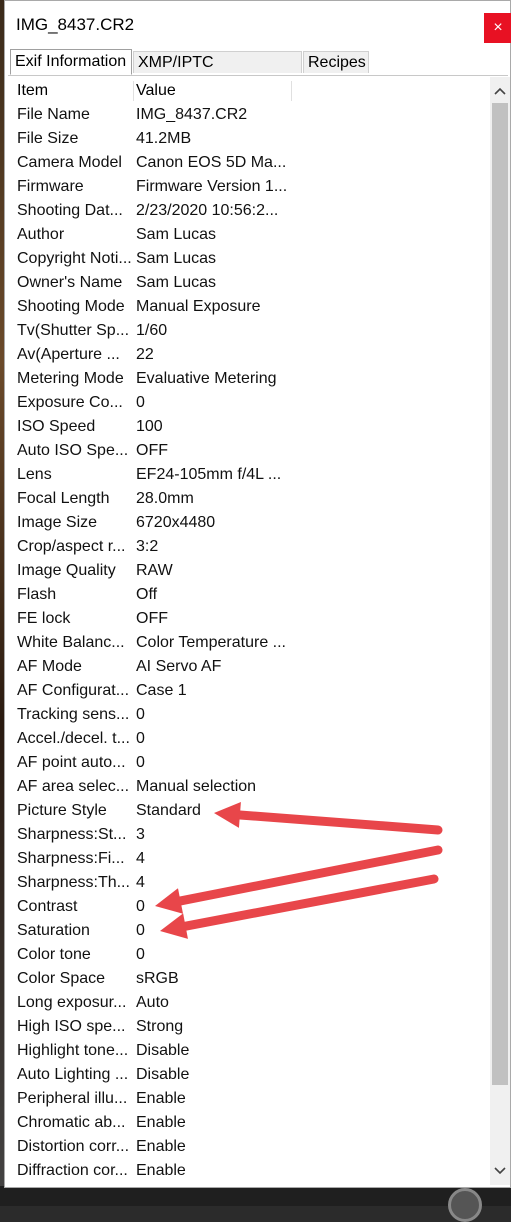  Describe the element at coordinates (249, 859) in the screenshot. I see `table-row: Sharpness:Fi... 4` at that location.